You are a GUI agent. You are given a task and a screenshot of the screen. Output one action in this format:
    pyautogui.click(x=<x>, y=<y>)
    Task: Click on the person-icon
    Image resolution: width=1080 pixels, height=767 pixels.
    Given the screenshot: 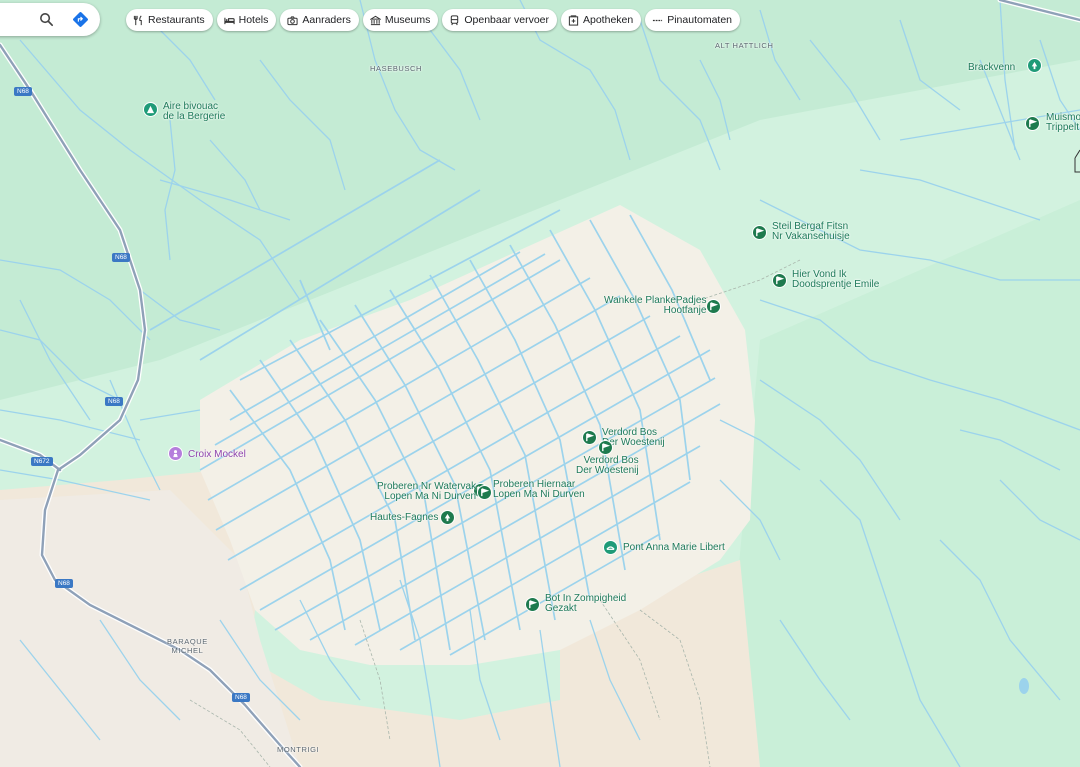 What is the action you would take?
    pyautogui.click(x=175, y=454)
    